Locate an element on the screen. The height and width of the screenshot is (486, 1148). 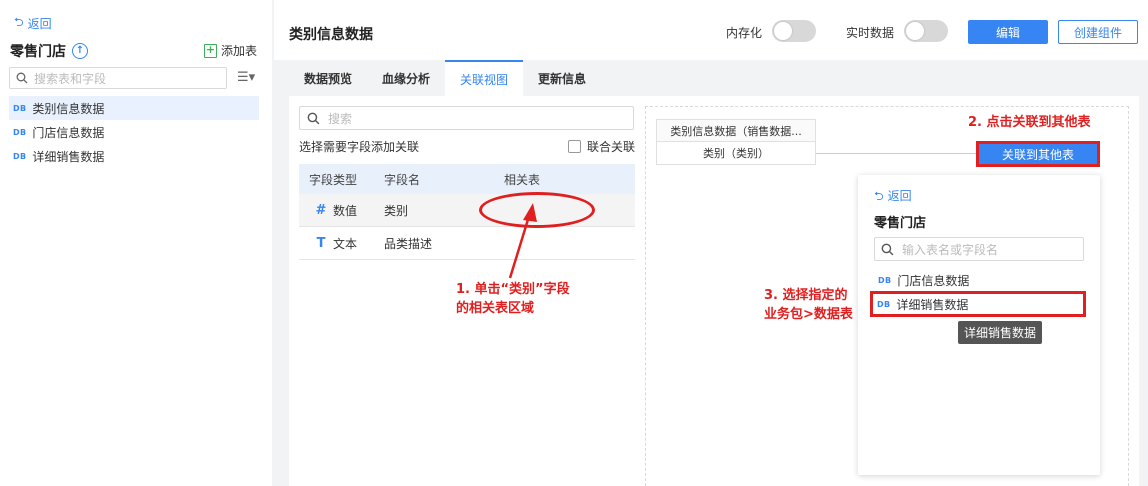
tab-data-preview: 数据预览 is located at coordinates (328, 78).